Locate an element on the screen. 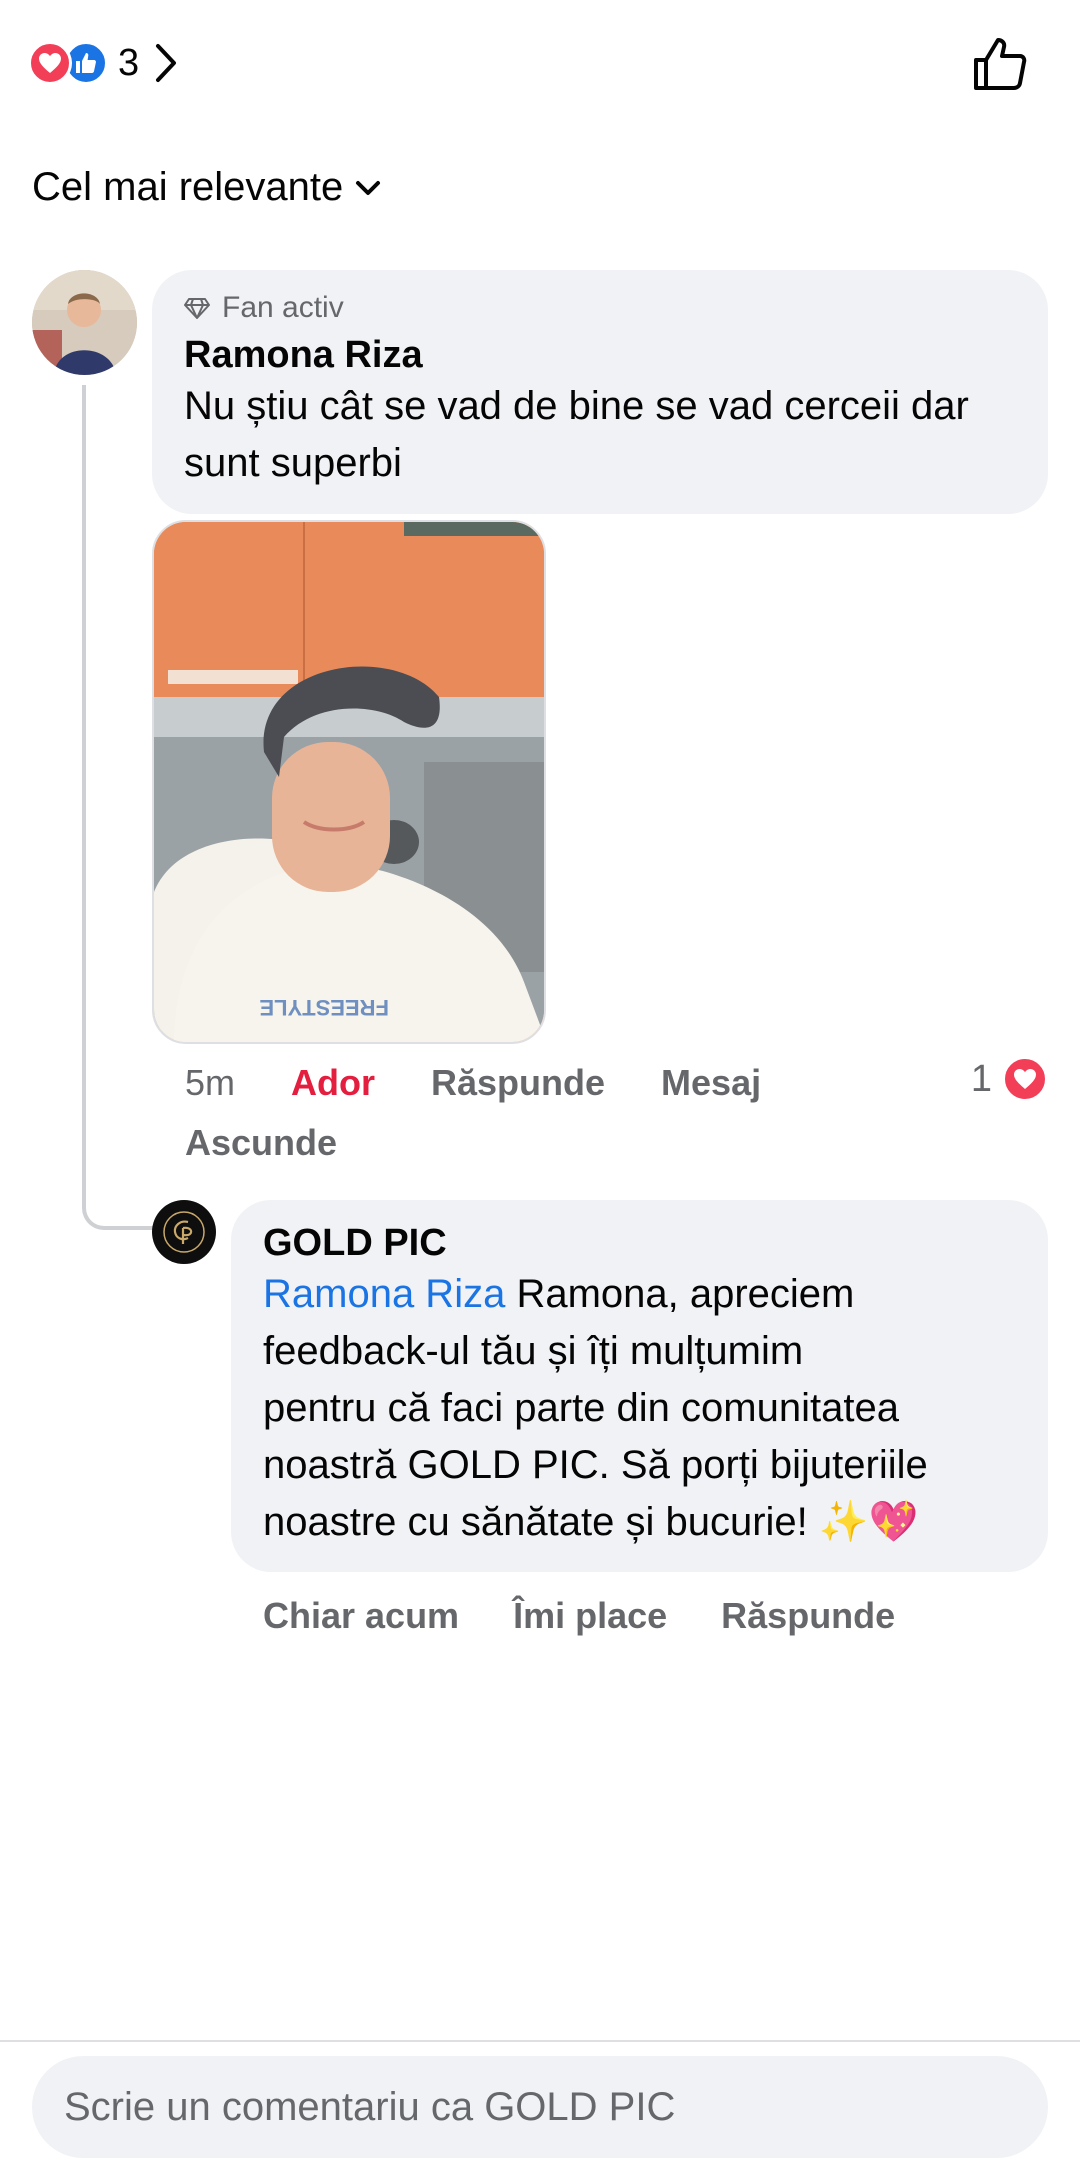 The height and width of the screenshot is (2169, 1080). reply-timestamp: Chiar acum is located at coordinates (361, 1616).